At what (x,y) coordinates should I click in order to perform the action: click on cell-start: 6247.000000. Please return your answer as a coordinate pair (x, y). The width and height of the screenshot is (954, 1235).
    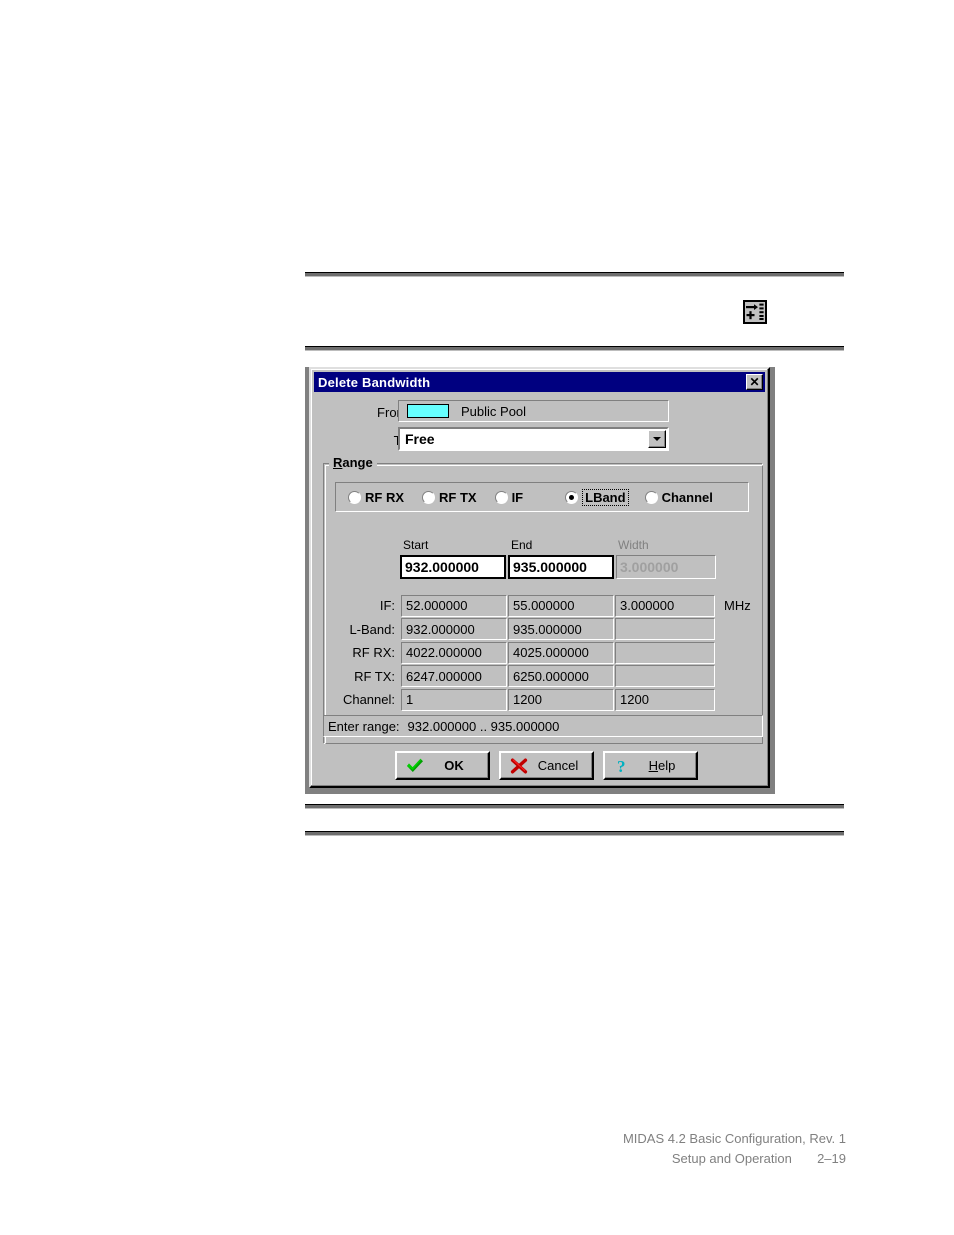
    Looking at the image, I should click on (454, 676).